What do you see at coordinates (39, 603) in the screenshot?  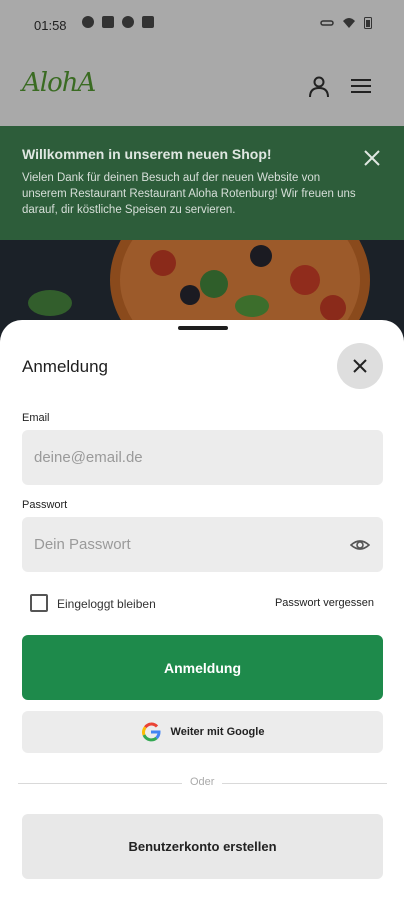 I see `remember-me-checkbox` at bounding box center [39, 603].